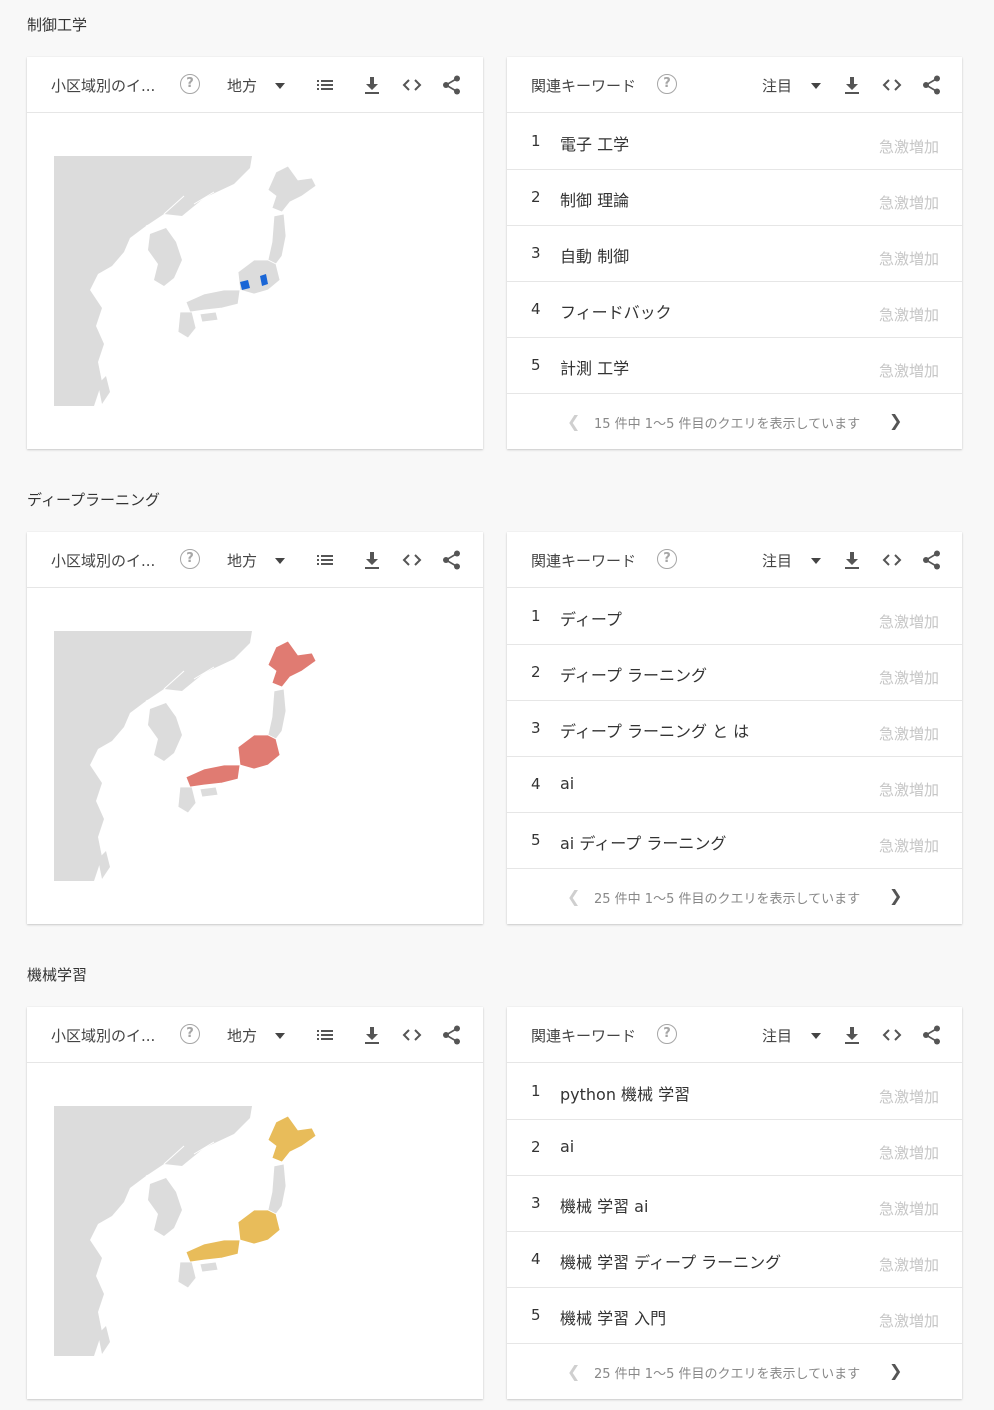  Describe the element at coordinates (734, 841) in the screenshot. I see `related-query-row: 5 ai ディープ ラーニング 急激増加` at that location.